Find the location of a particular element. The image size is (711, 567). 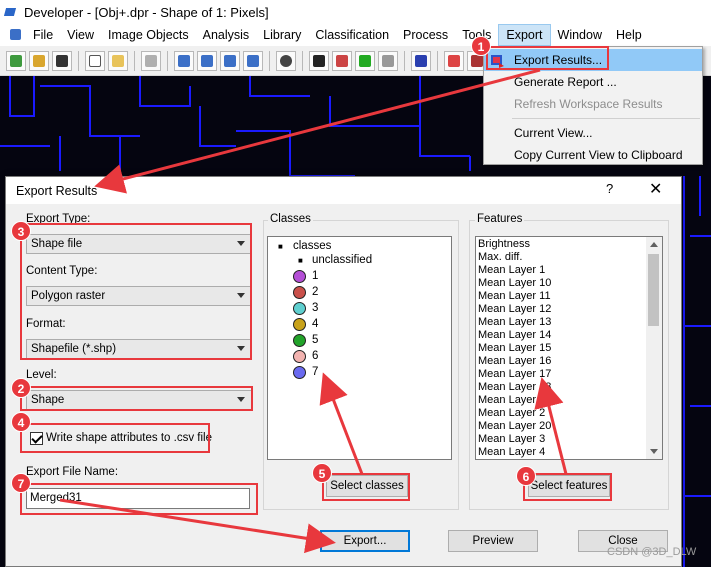

classes-group-title: Classes is located at coordinates (290, 219).